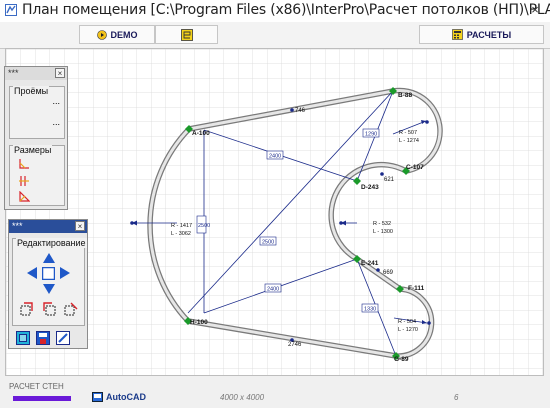 The image size is (550, 408). I want to click on edit-panel-close: ×, so click(80, 226).